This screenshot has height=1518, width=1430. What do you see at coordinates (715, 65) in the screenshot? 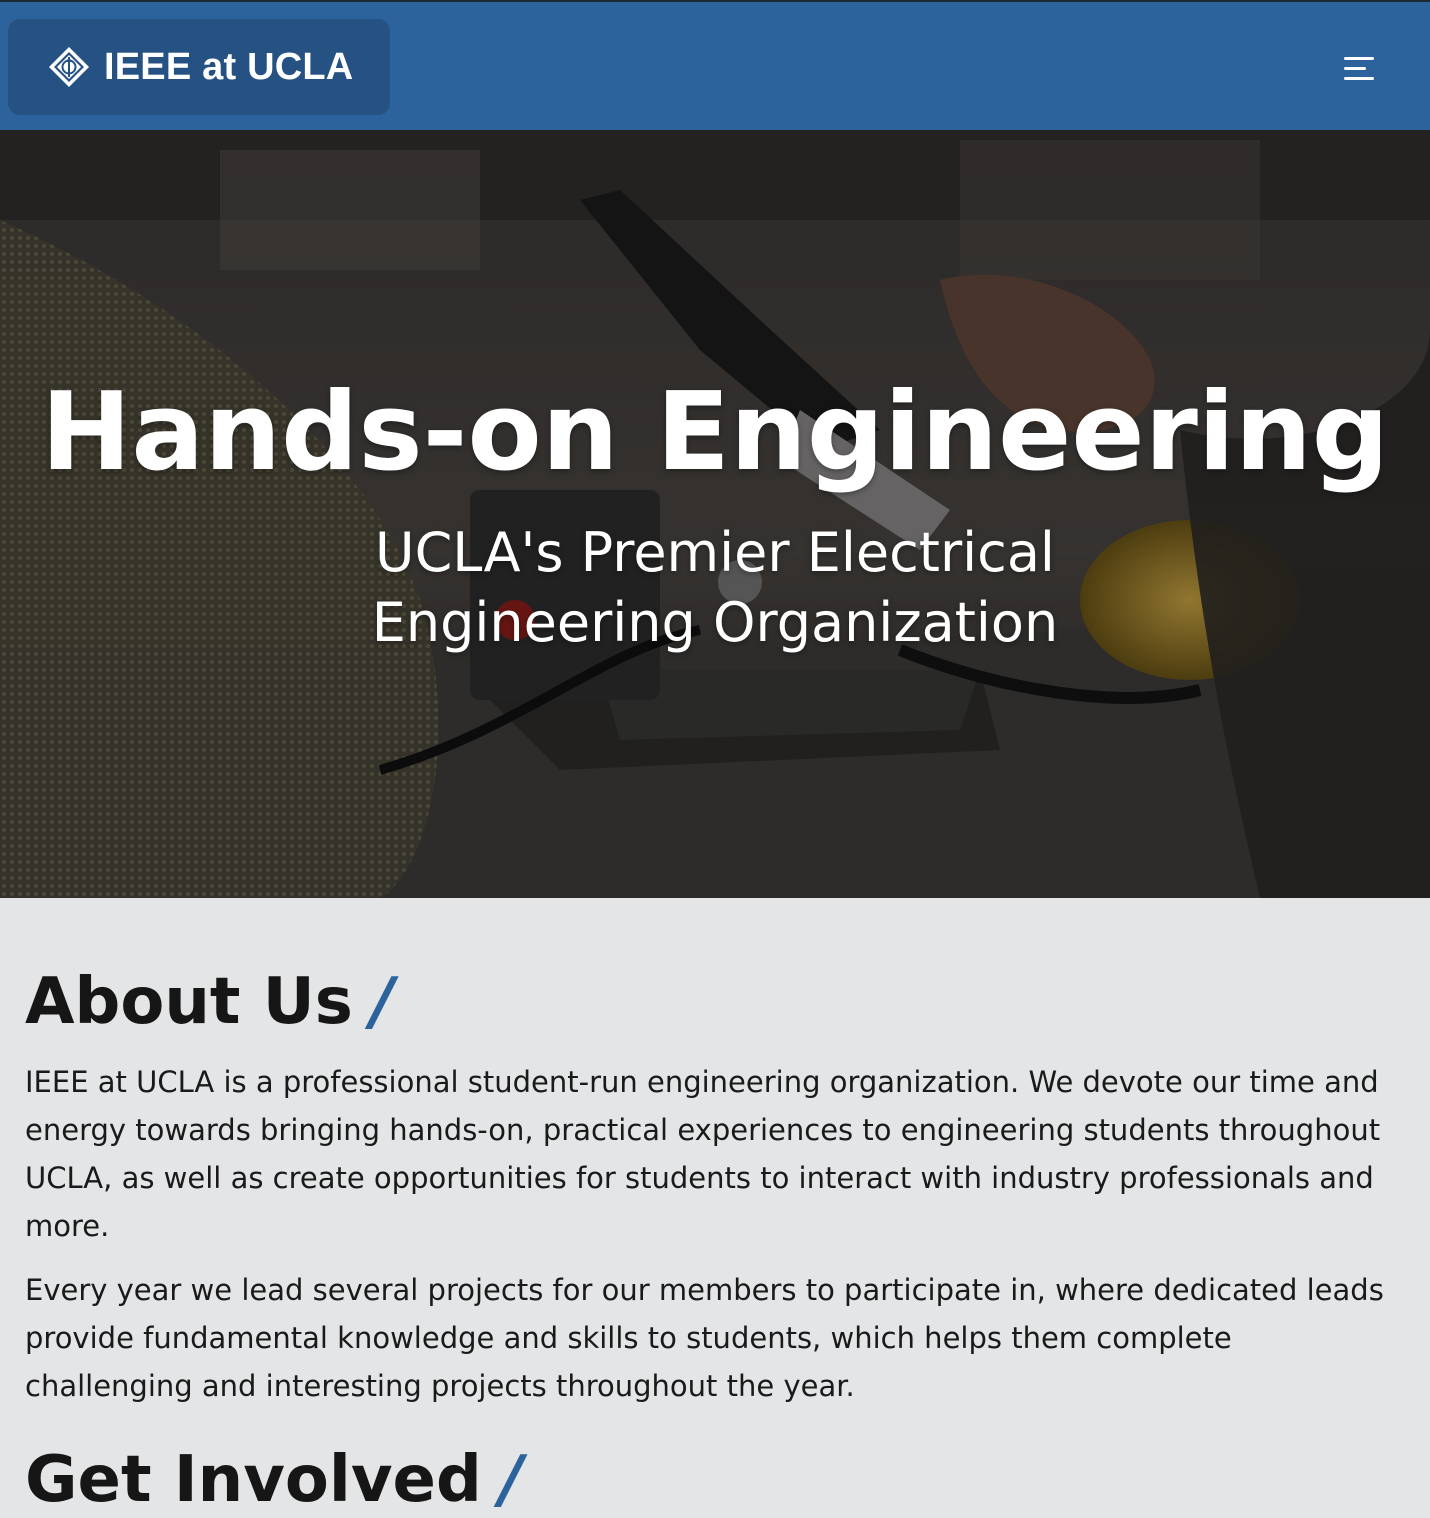
I see `top-navbar: IEEE at UCLA` at bounding box center [715, 65].